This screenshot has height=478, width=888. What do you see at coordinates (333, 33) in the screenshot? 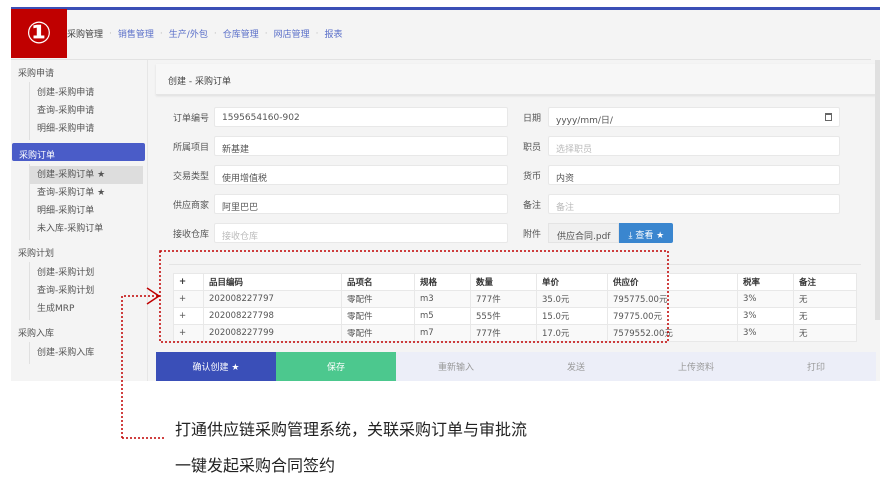
I see `nav-reports: 报表` at bounding box center [333, 33].